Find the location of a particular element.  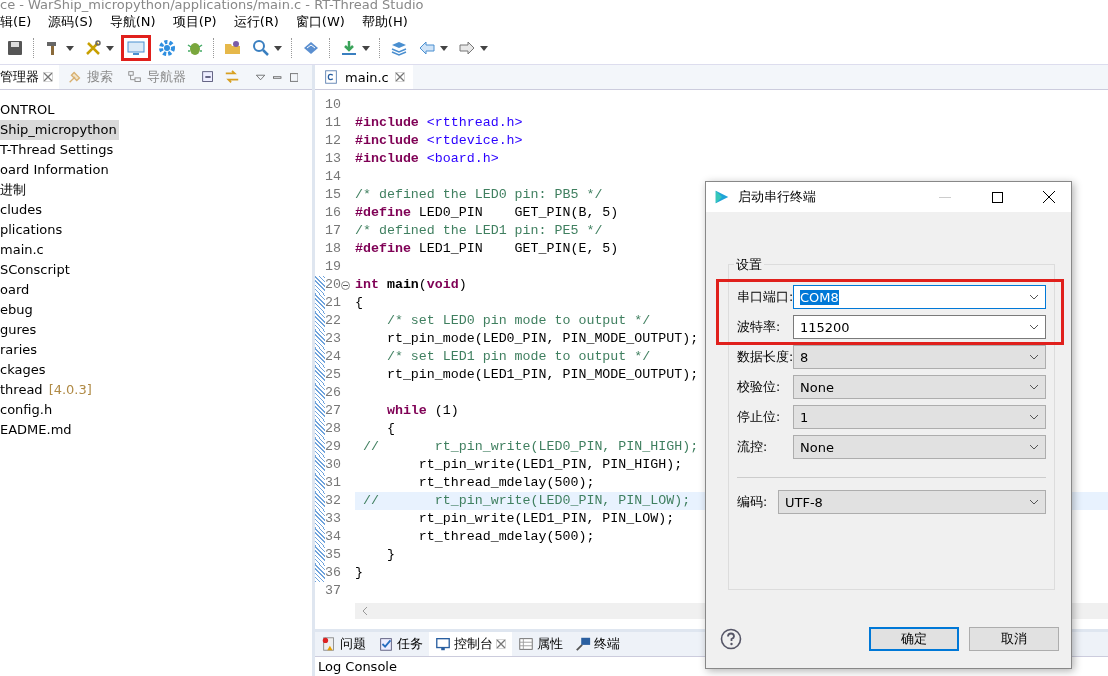

menu-item: 项目(P) is located at coordinates (199, 22).